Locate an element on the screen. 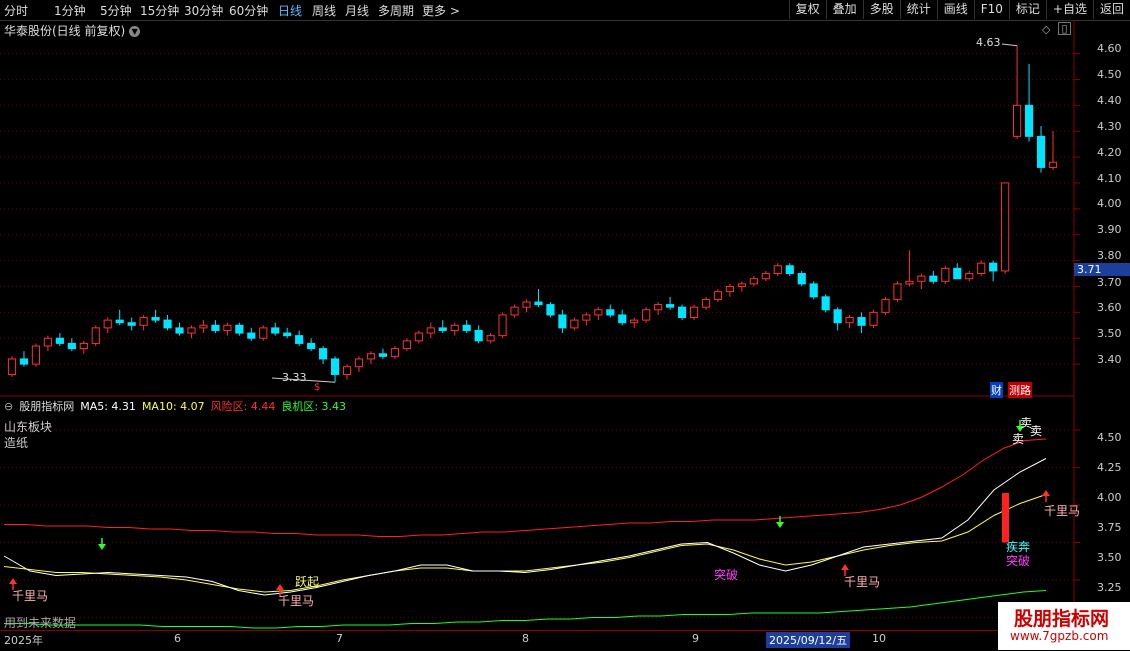 The height and width of the screenshot is (651, 1130). price-tick: 4.30 is located at coordinates (1109, 126).